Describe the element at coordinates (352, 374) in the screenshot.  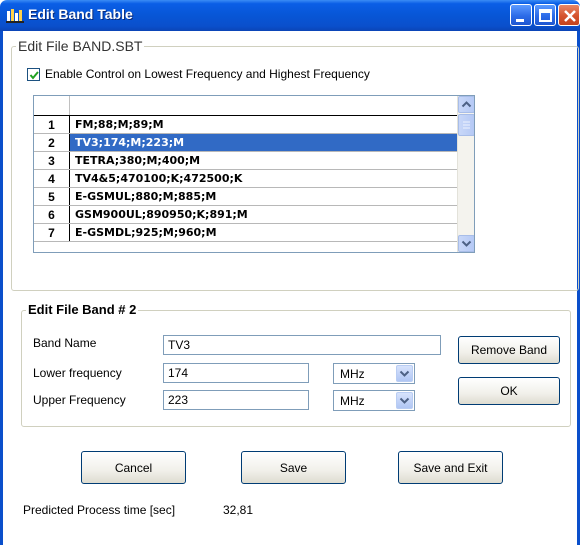
I see `lower-unit-value: MHz` at that location.